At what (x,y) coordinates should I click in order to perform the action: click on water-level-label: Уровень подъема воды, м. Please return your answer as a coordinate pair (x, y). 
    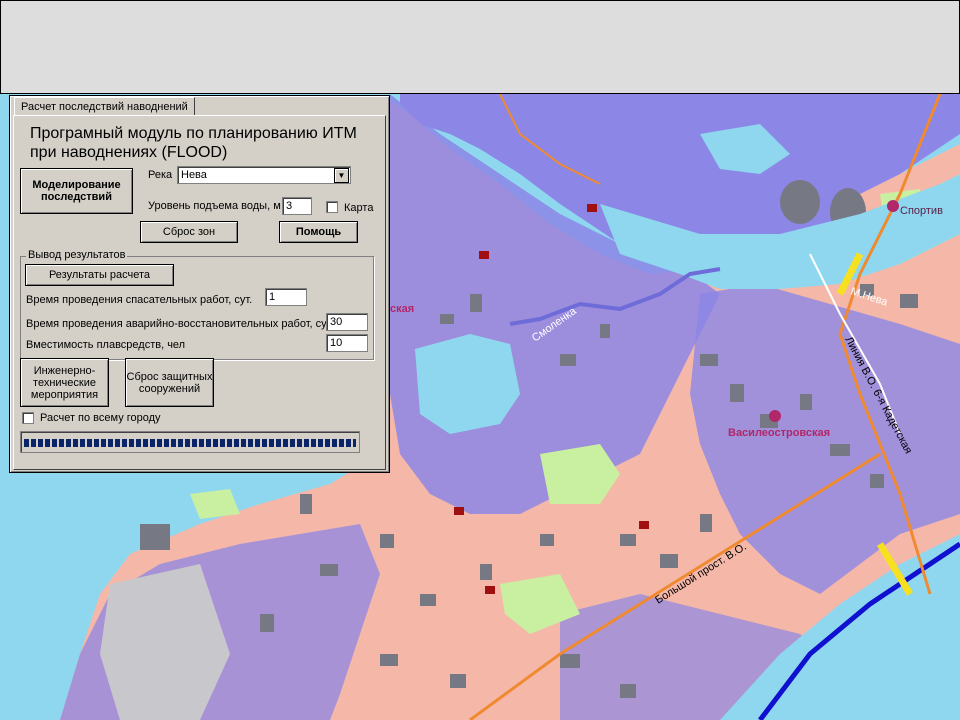
    Looking at the image, I should click on (214, 206).